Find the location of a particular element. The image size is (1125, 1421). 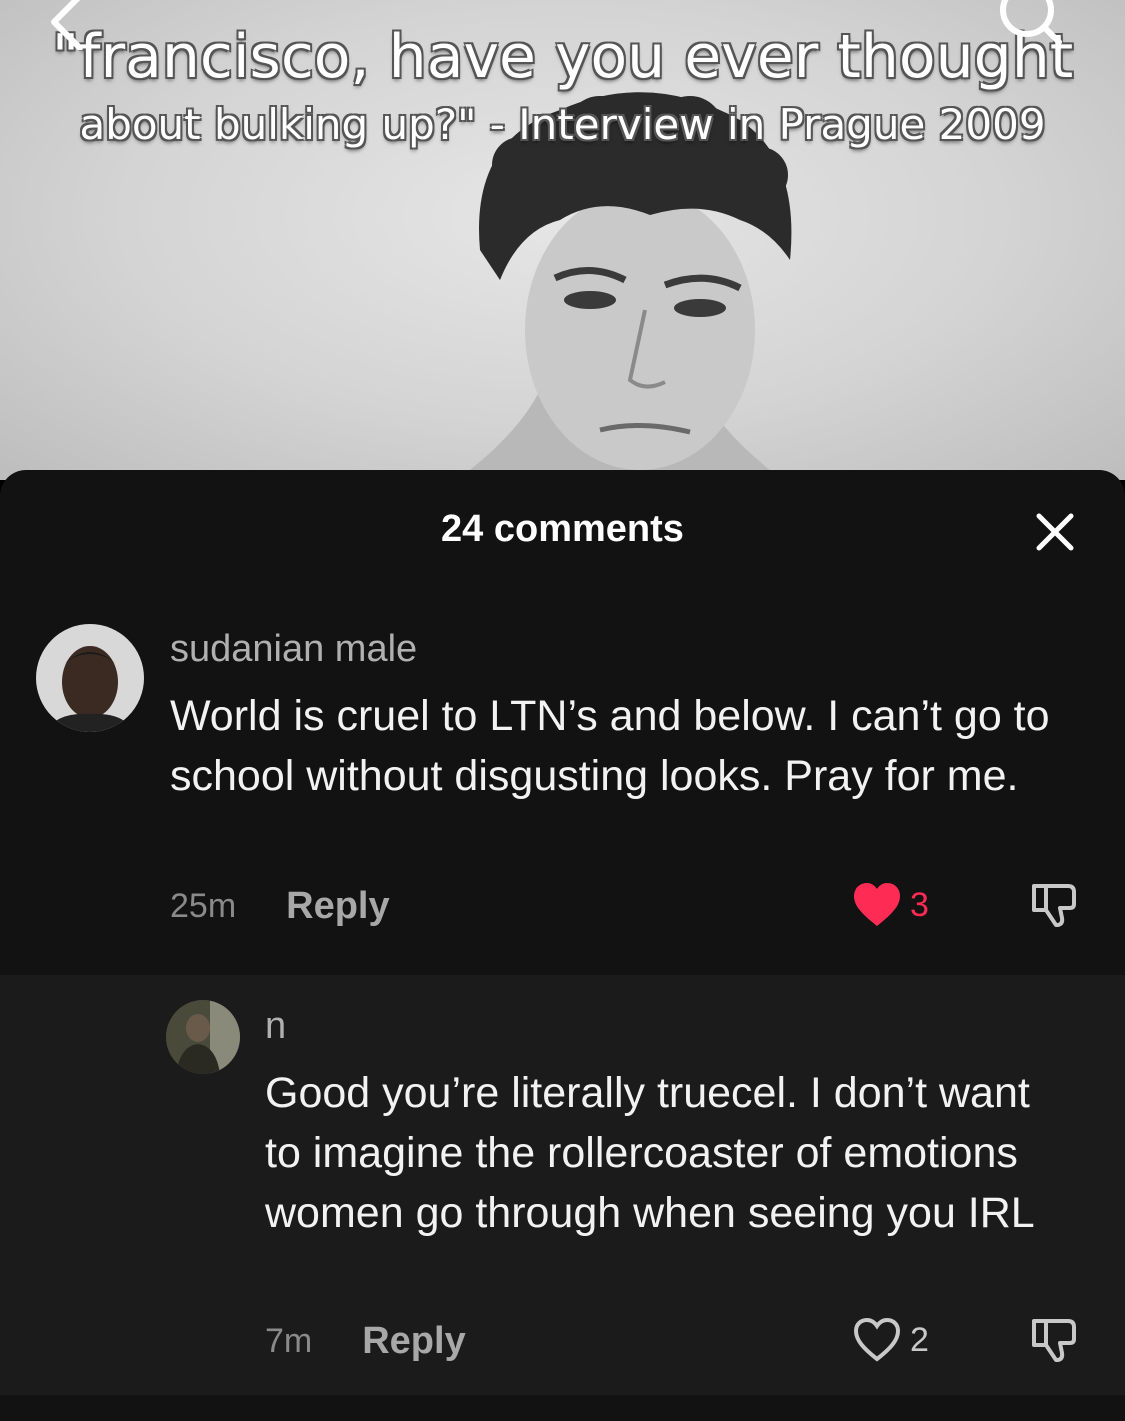

comment-time: 25m is located at coordinates (203, 906).